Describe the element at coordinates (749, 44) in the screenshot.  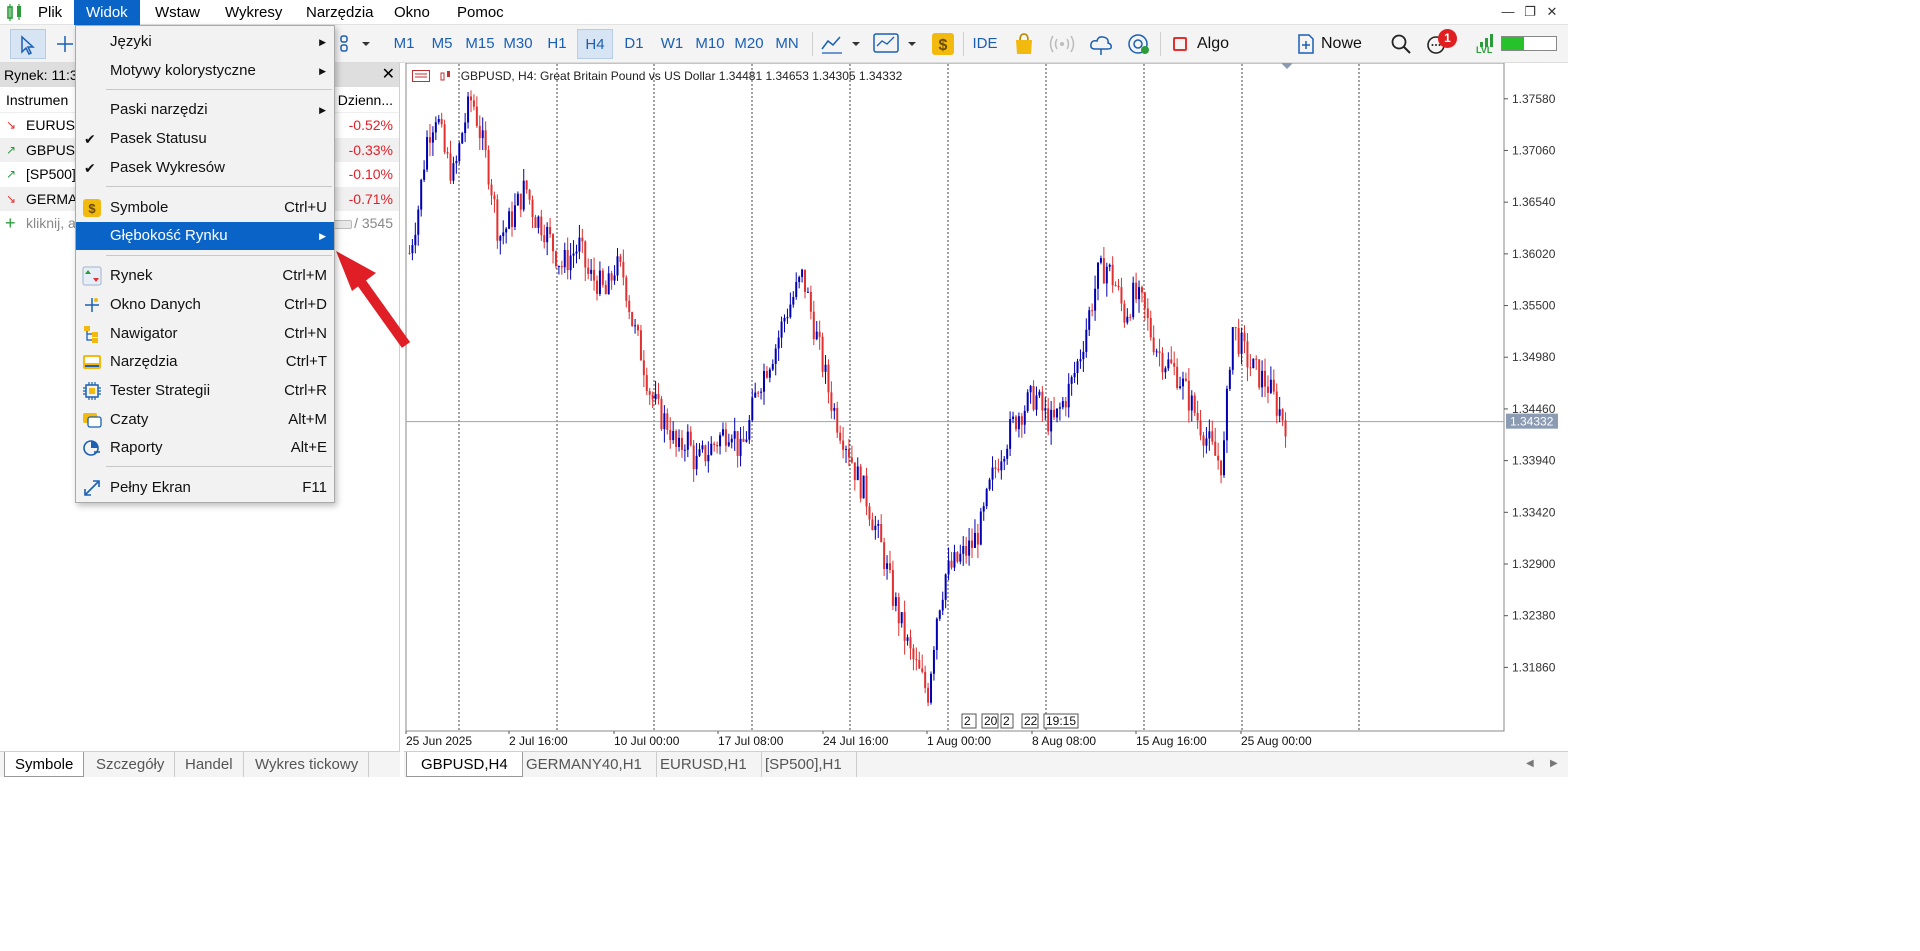
I see `timeframe-m20: M20` at that location.